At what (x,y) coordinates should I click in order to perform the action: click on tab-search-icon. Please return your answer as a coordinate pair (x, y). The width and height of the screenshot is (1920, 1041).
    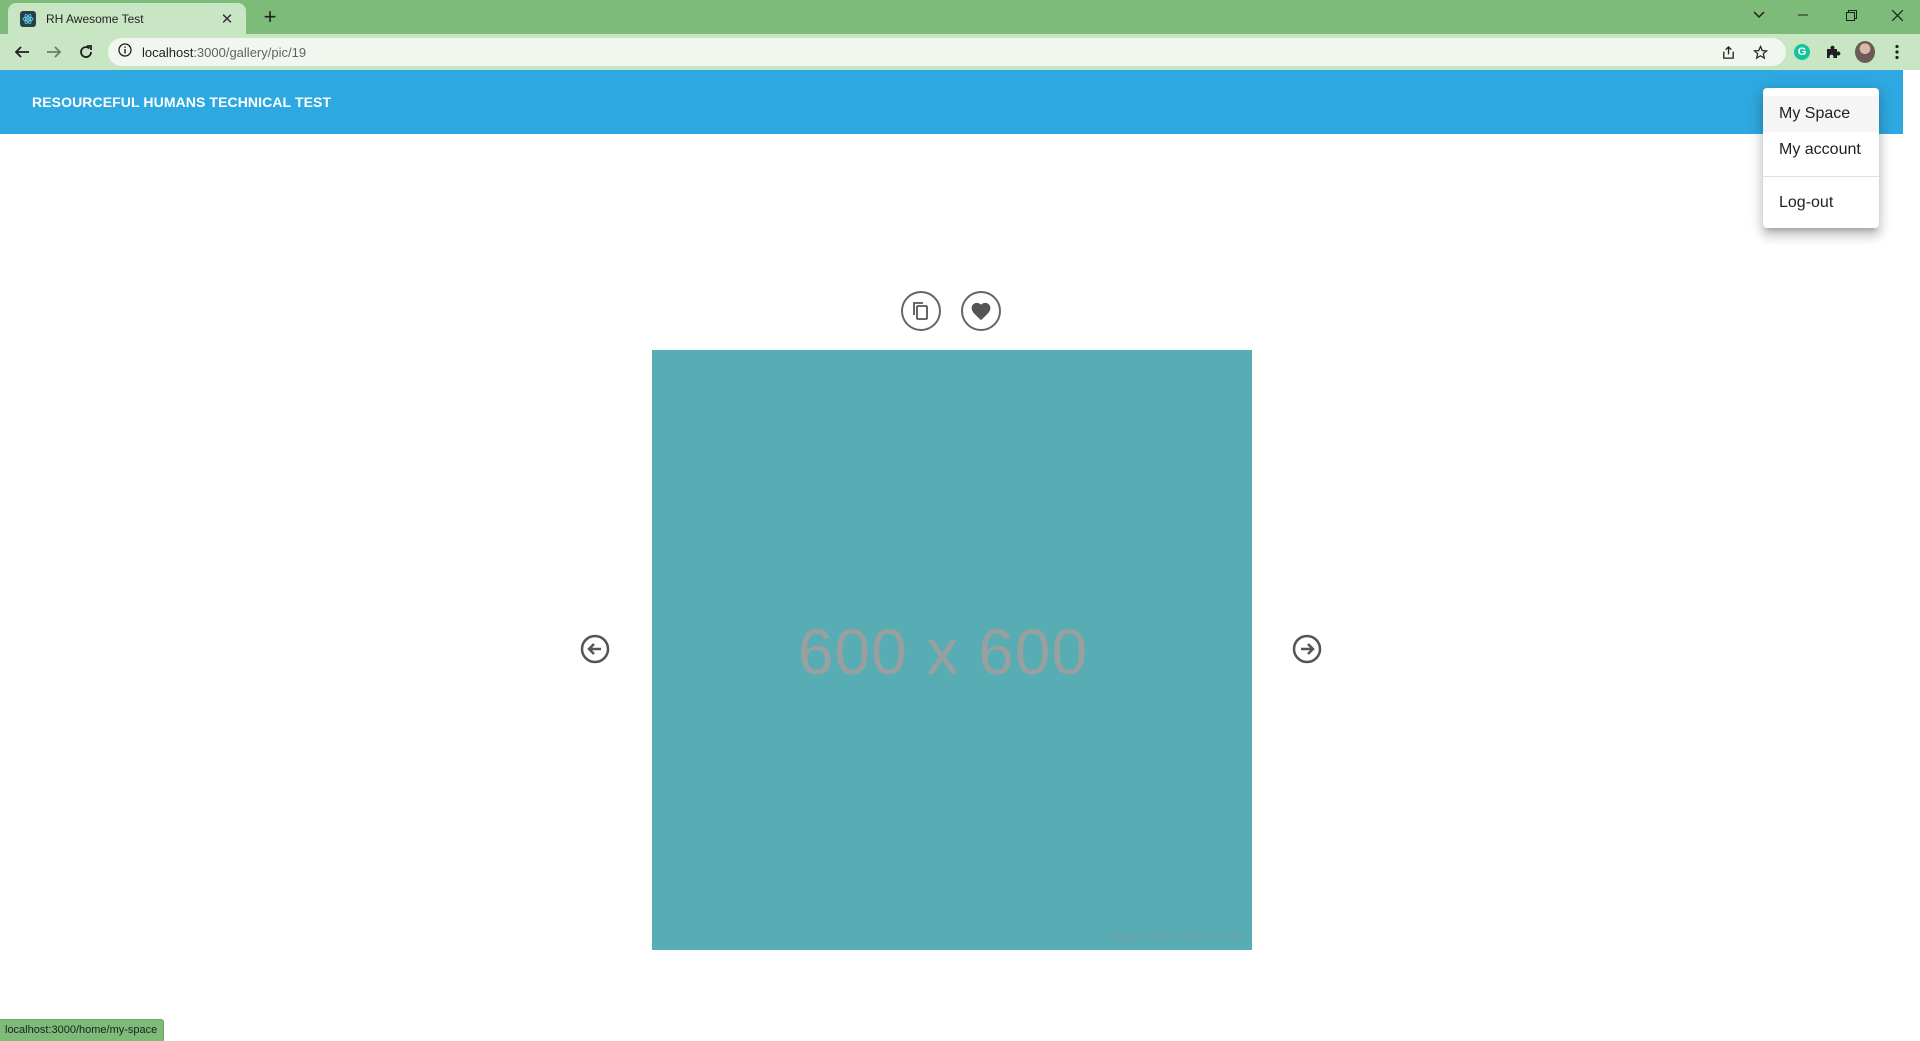
    Looking at the image, I should click on (1759, 15).